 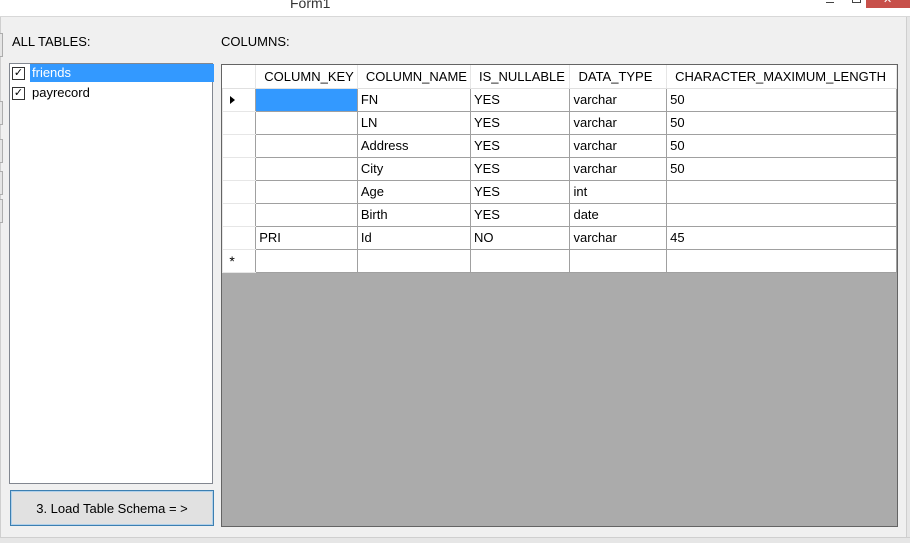 What do you see at coordinates (618, 214) in the screenshot?
I see `cell-type: date` at bounding box center [618, 214].